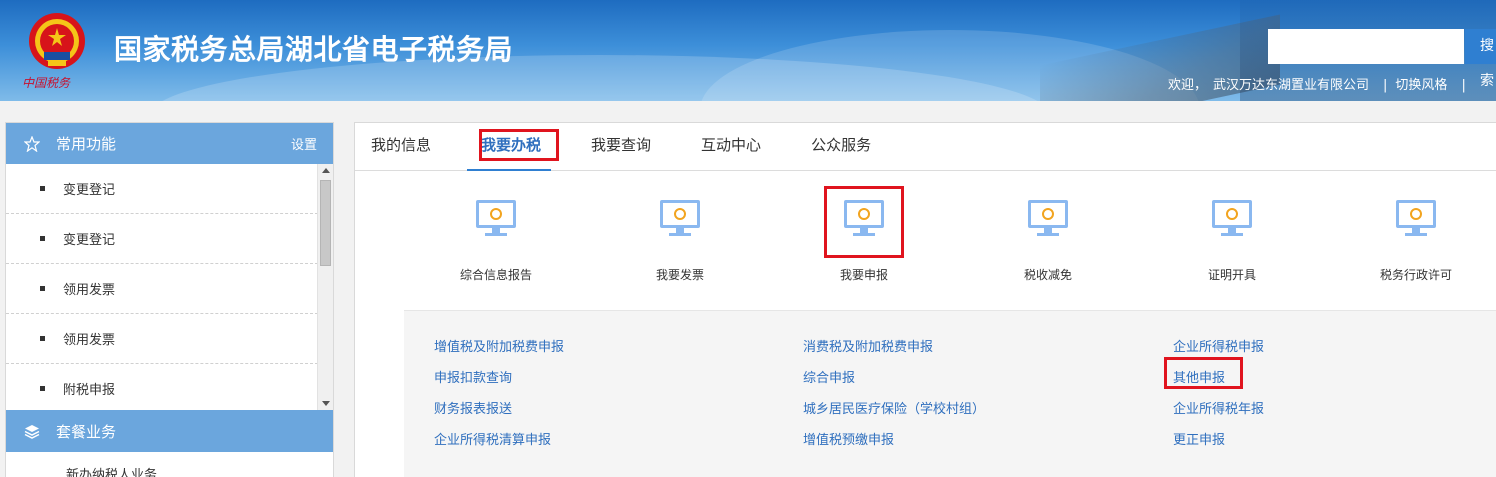 The image size is (1496, 477). What do you see at coordinates (1048, 241) in the screenshot?
I see `function-tax-reduction: 税收减免` at bounding box center [1048, 241].